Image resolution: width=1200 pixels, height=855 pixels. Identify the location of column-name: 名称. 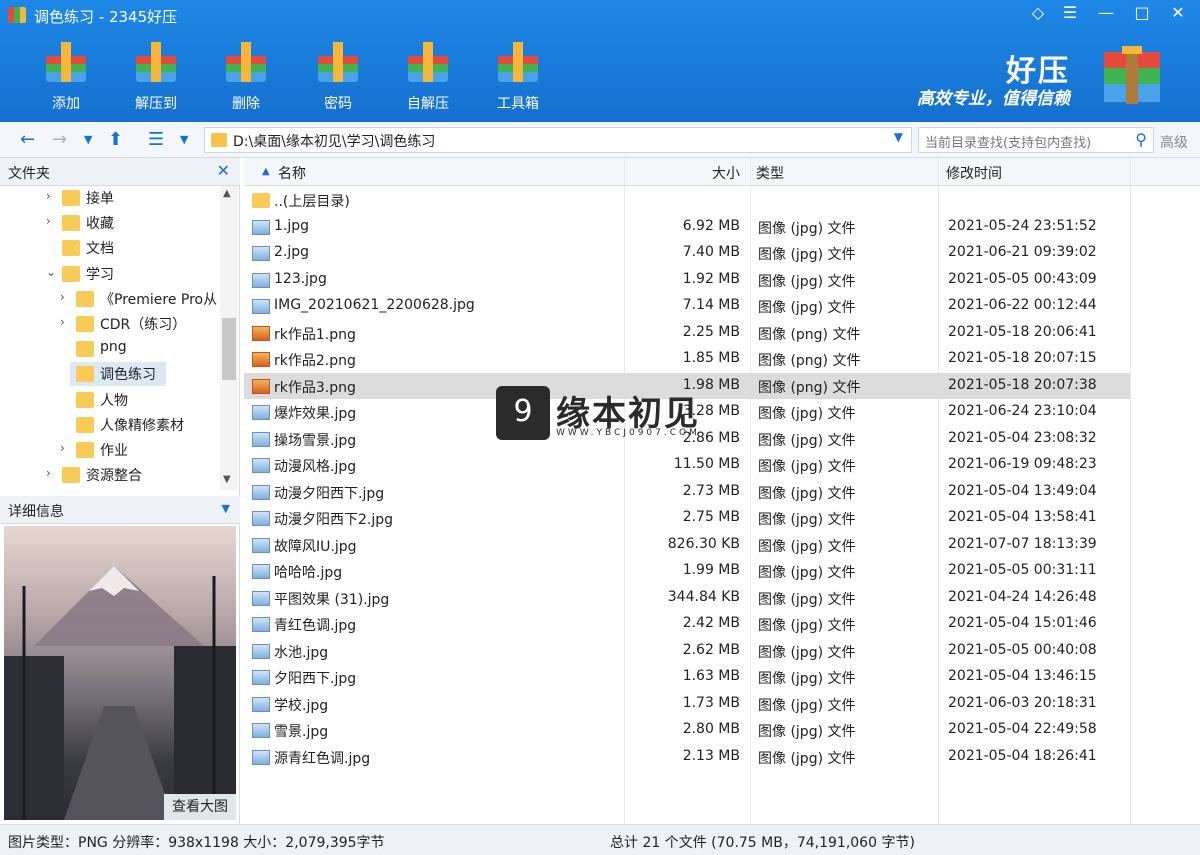
(292, 173).